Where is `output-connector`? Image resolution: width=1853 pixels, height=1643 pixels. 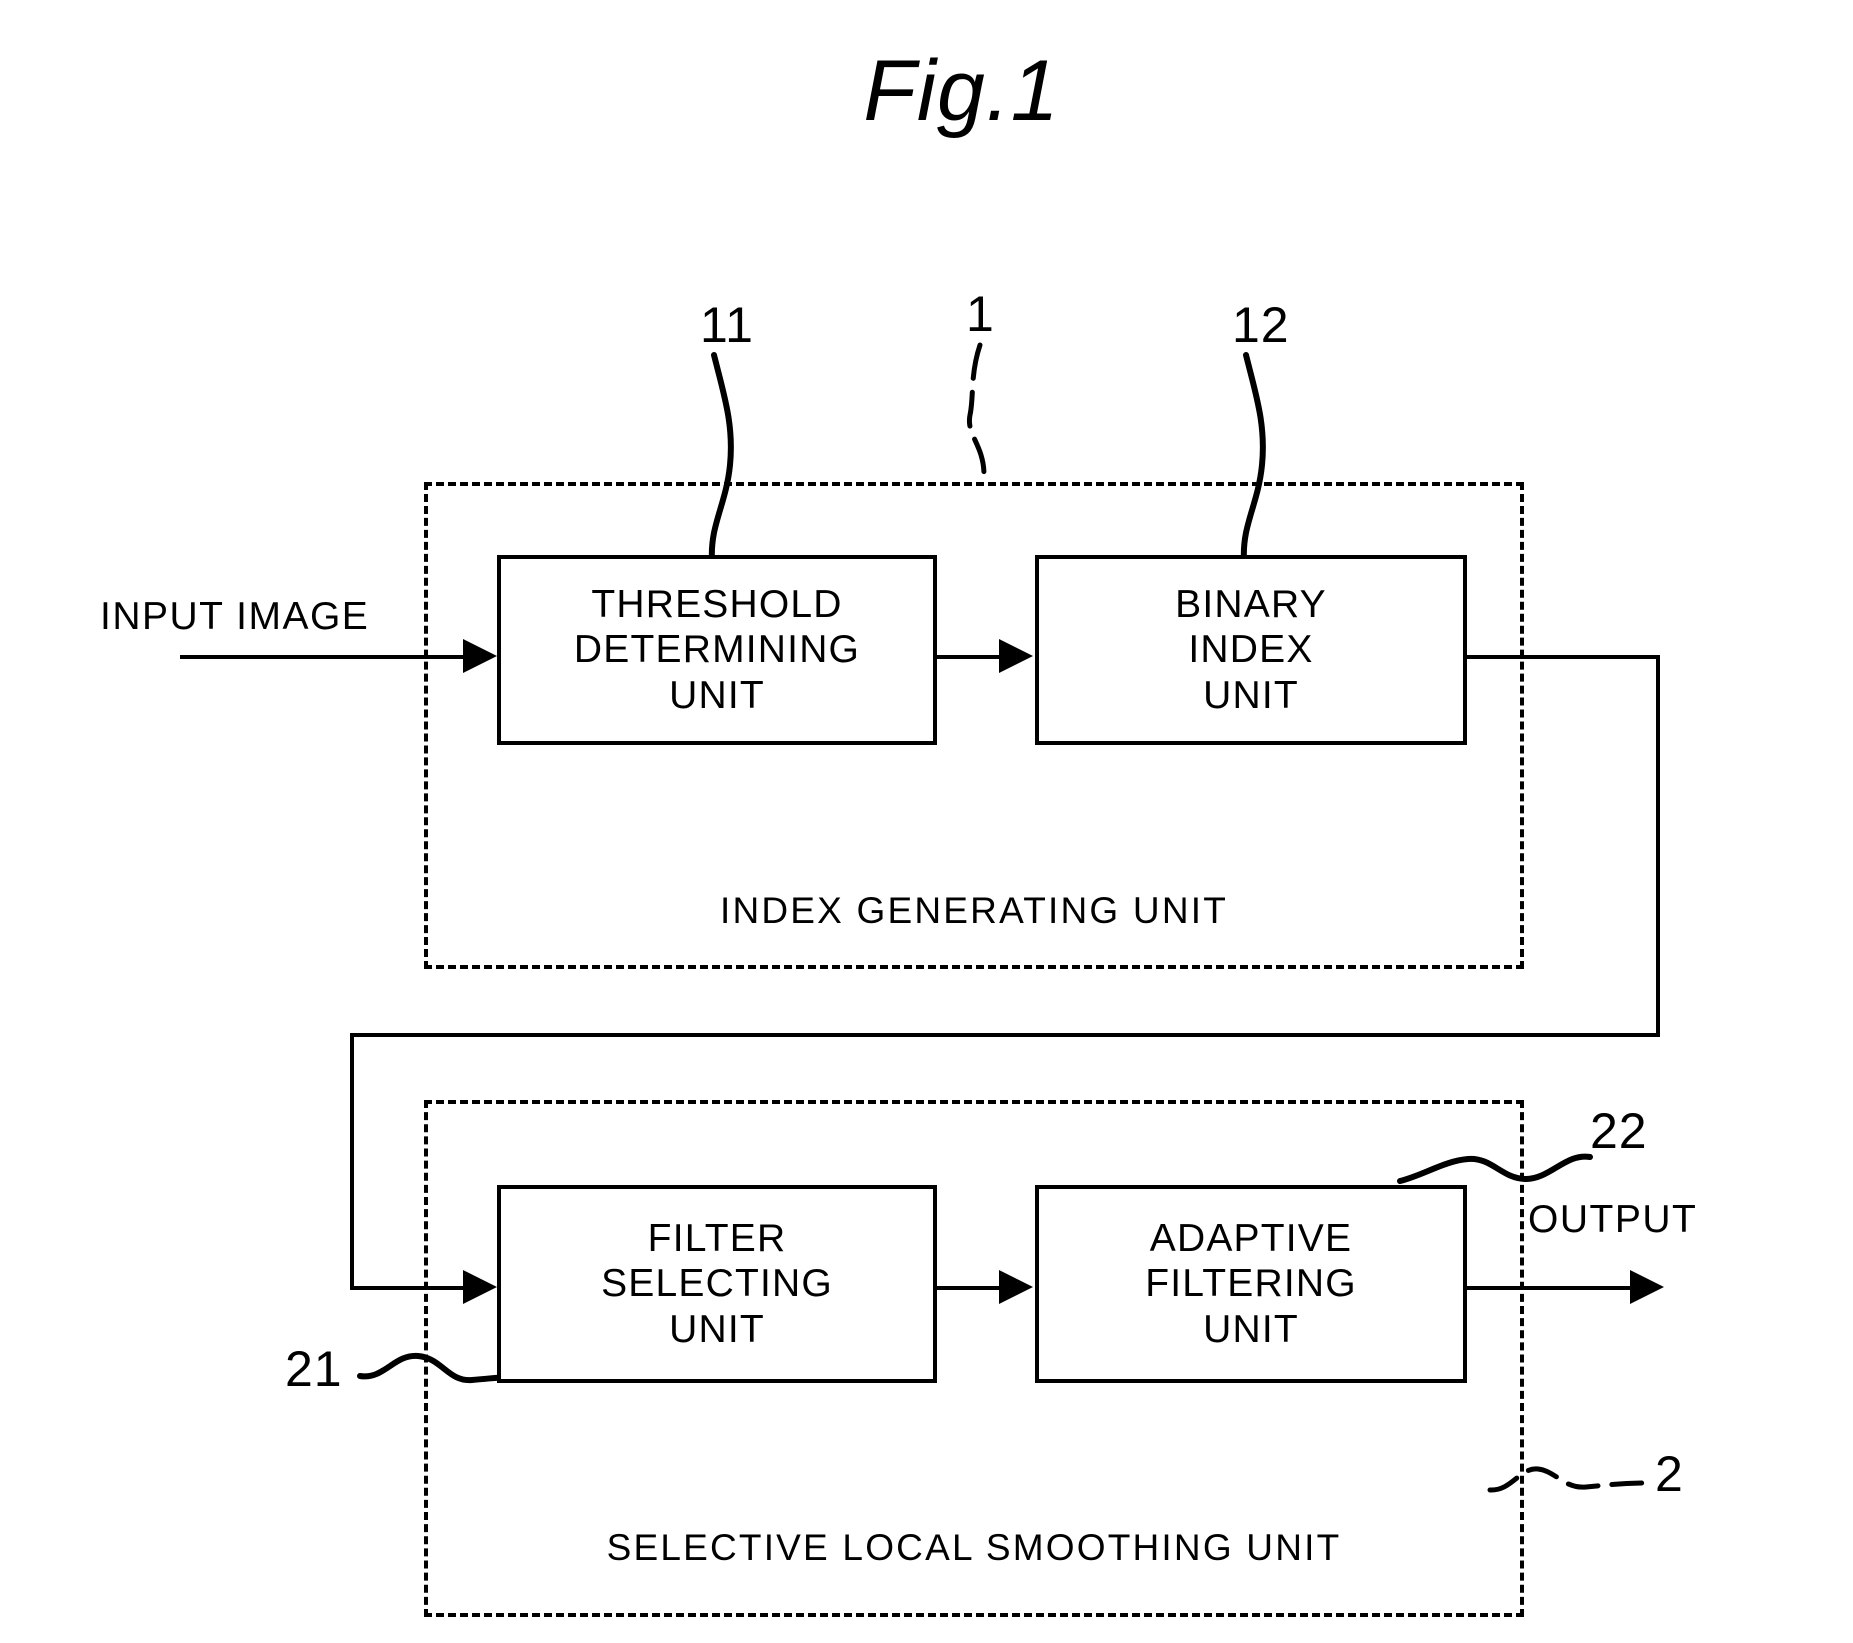 output-connector is located at coordinates (1549, 1288).